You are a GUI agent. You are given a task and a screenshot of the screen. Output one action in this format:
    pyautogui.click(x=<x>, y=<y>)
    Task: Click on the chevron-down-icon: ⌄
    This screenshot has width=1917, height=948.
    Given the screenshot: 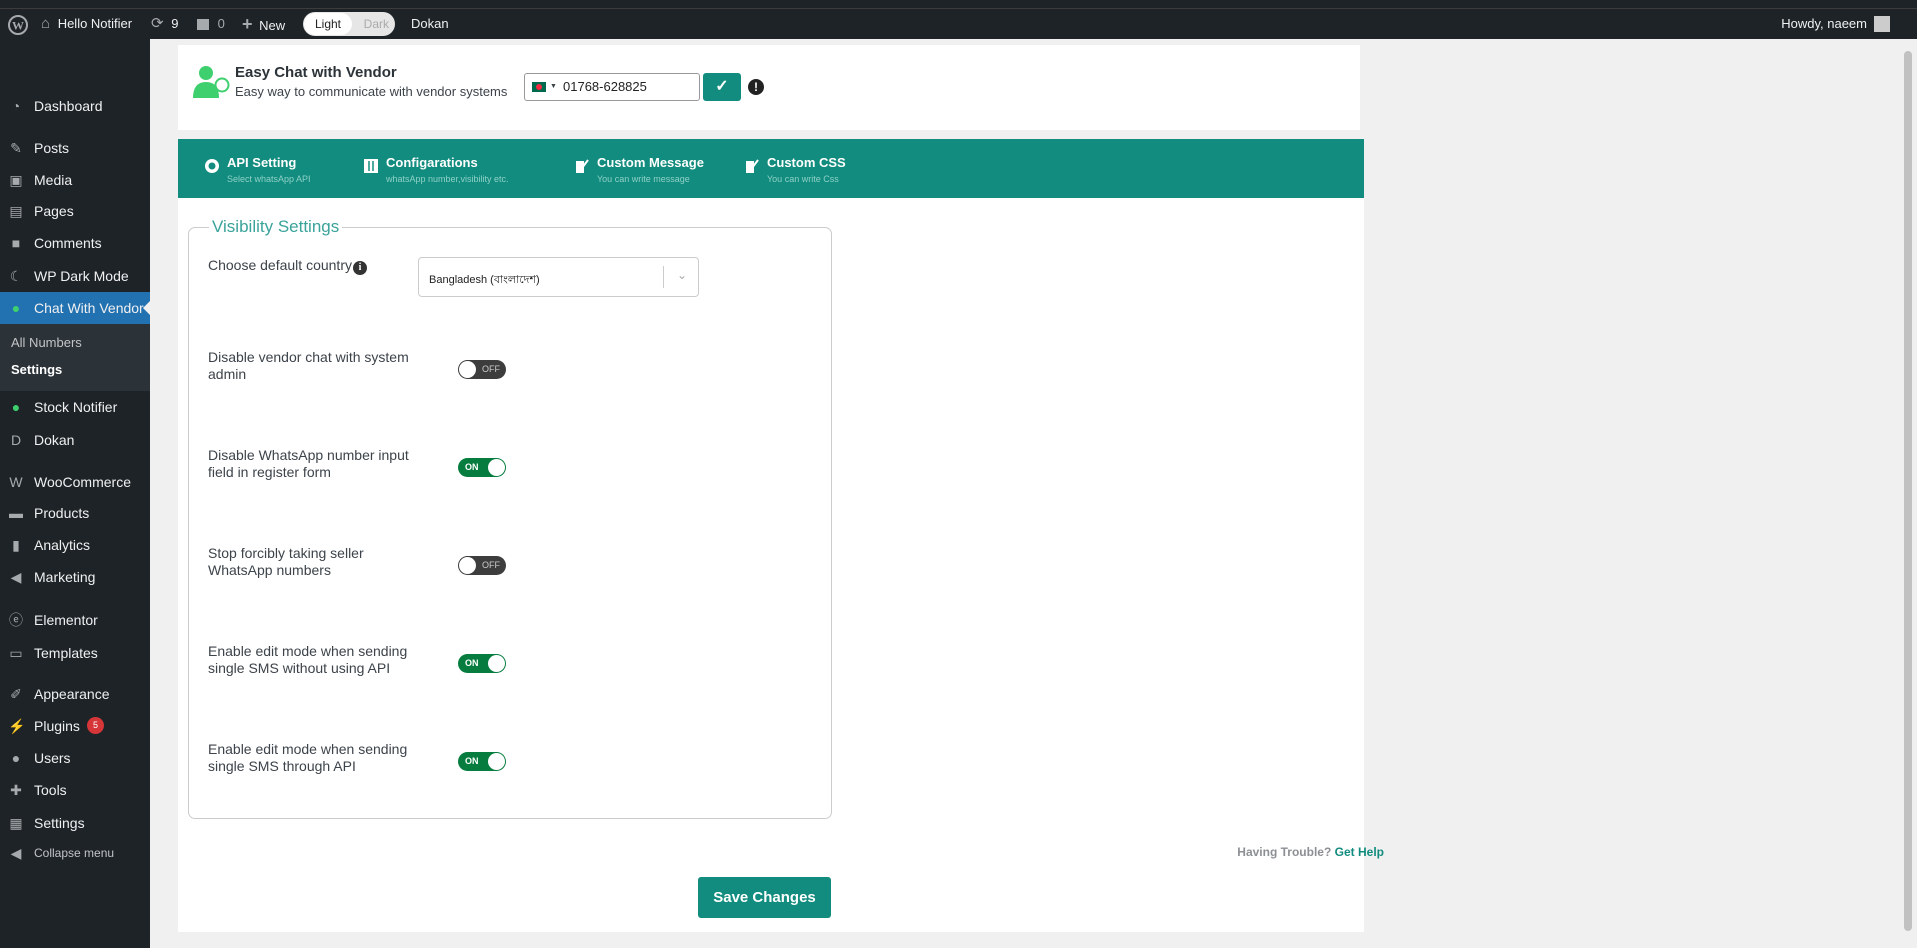 What is the action you would take?
    pyautogui.click(x=681, y=275)
    